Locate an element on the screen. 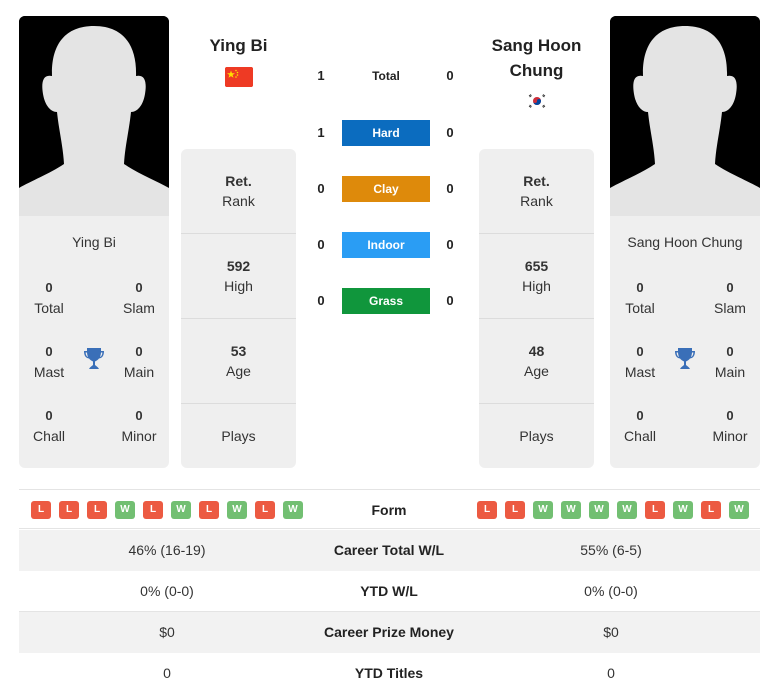 Image resolution: width=779 pixels, height=699 pixels. player1-minor-titles: 0 Minor is located at coordinates (139, 426).